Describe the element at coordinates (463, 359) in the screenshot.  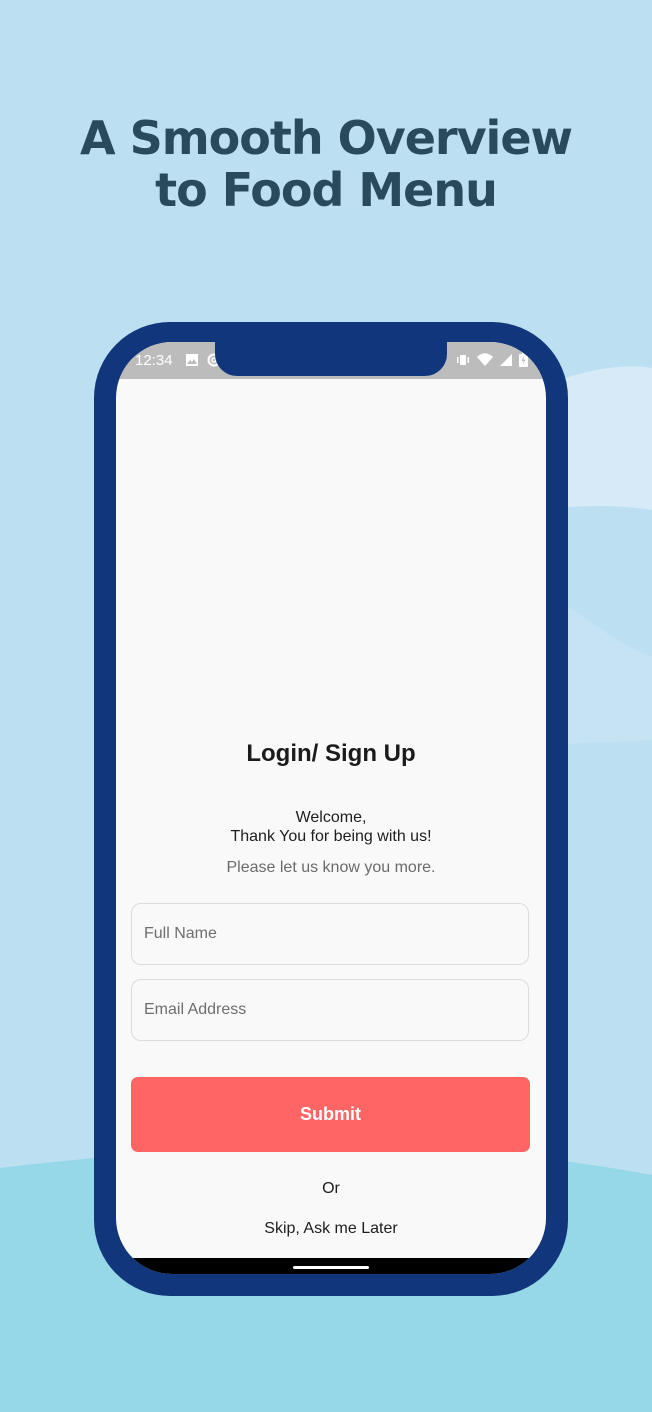
I see `vibrate-icon` at that location.